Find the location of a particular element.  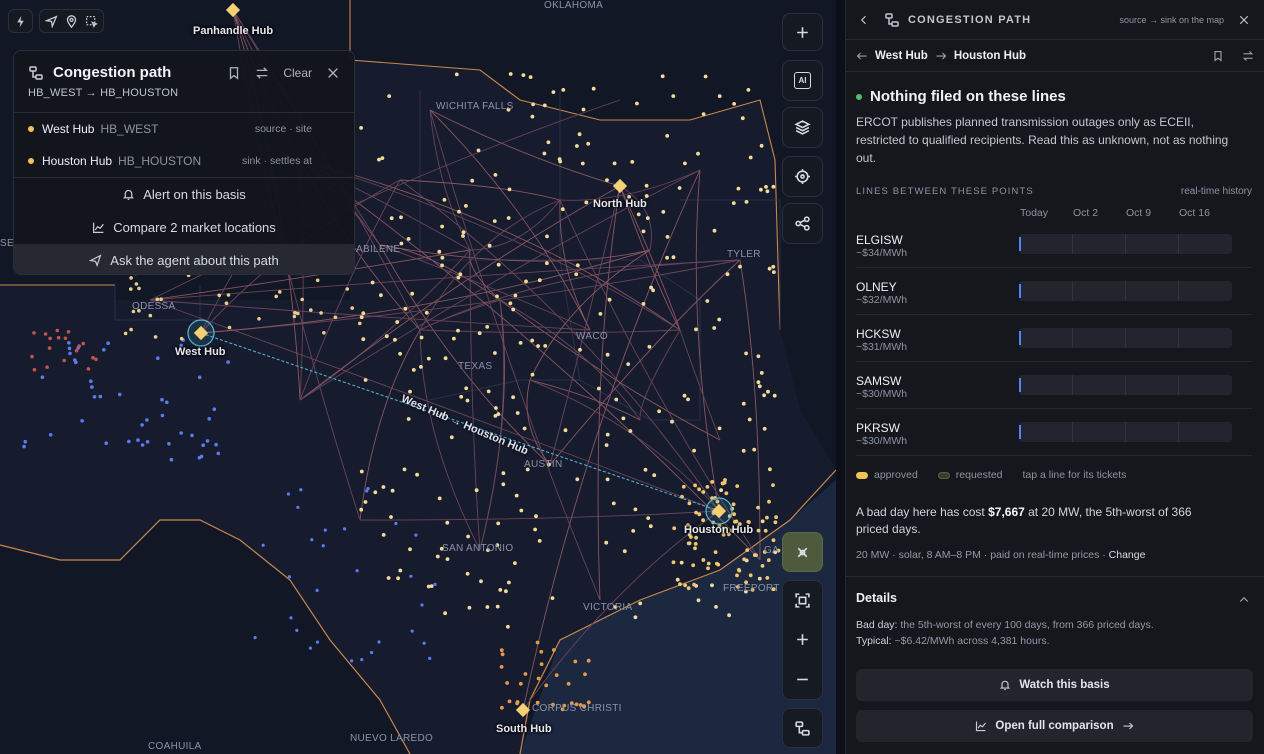

add-button is located at coordinates (802, 32).